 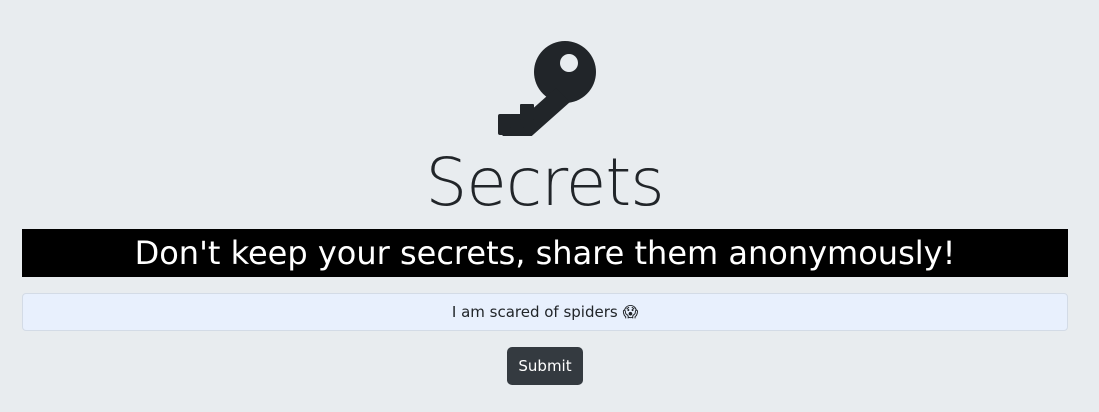 I want to click on key-icon, so click(x=547, y=88).